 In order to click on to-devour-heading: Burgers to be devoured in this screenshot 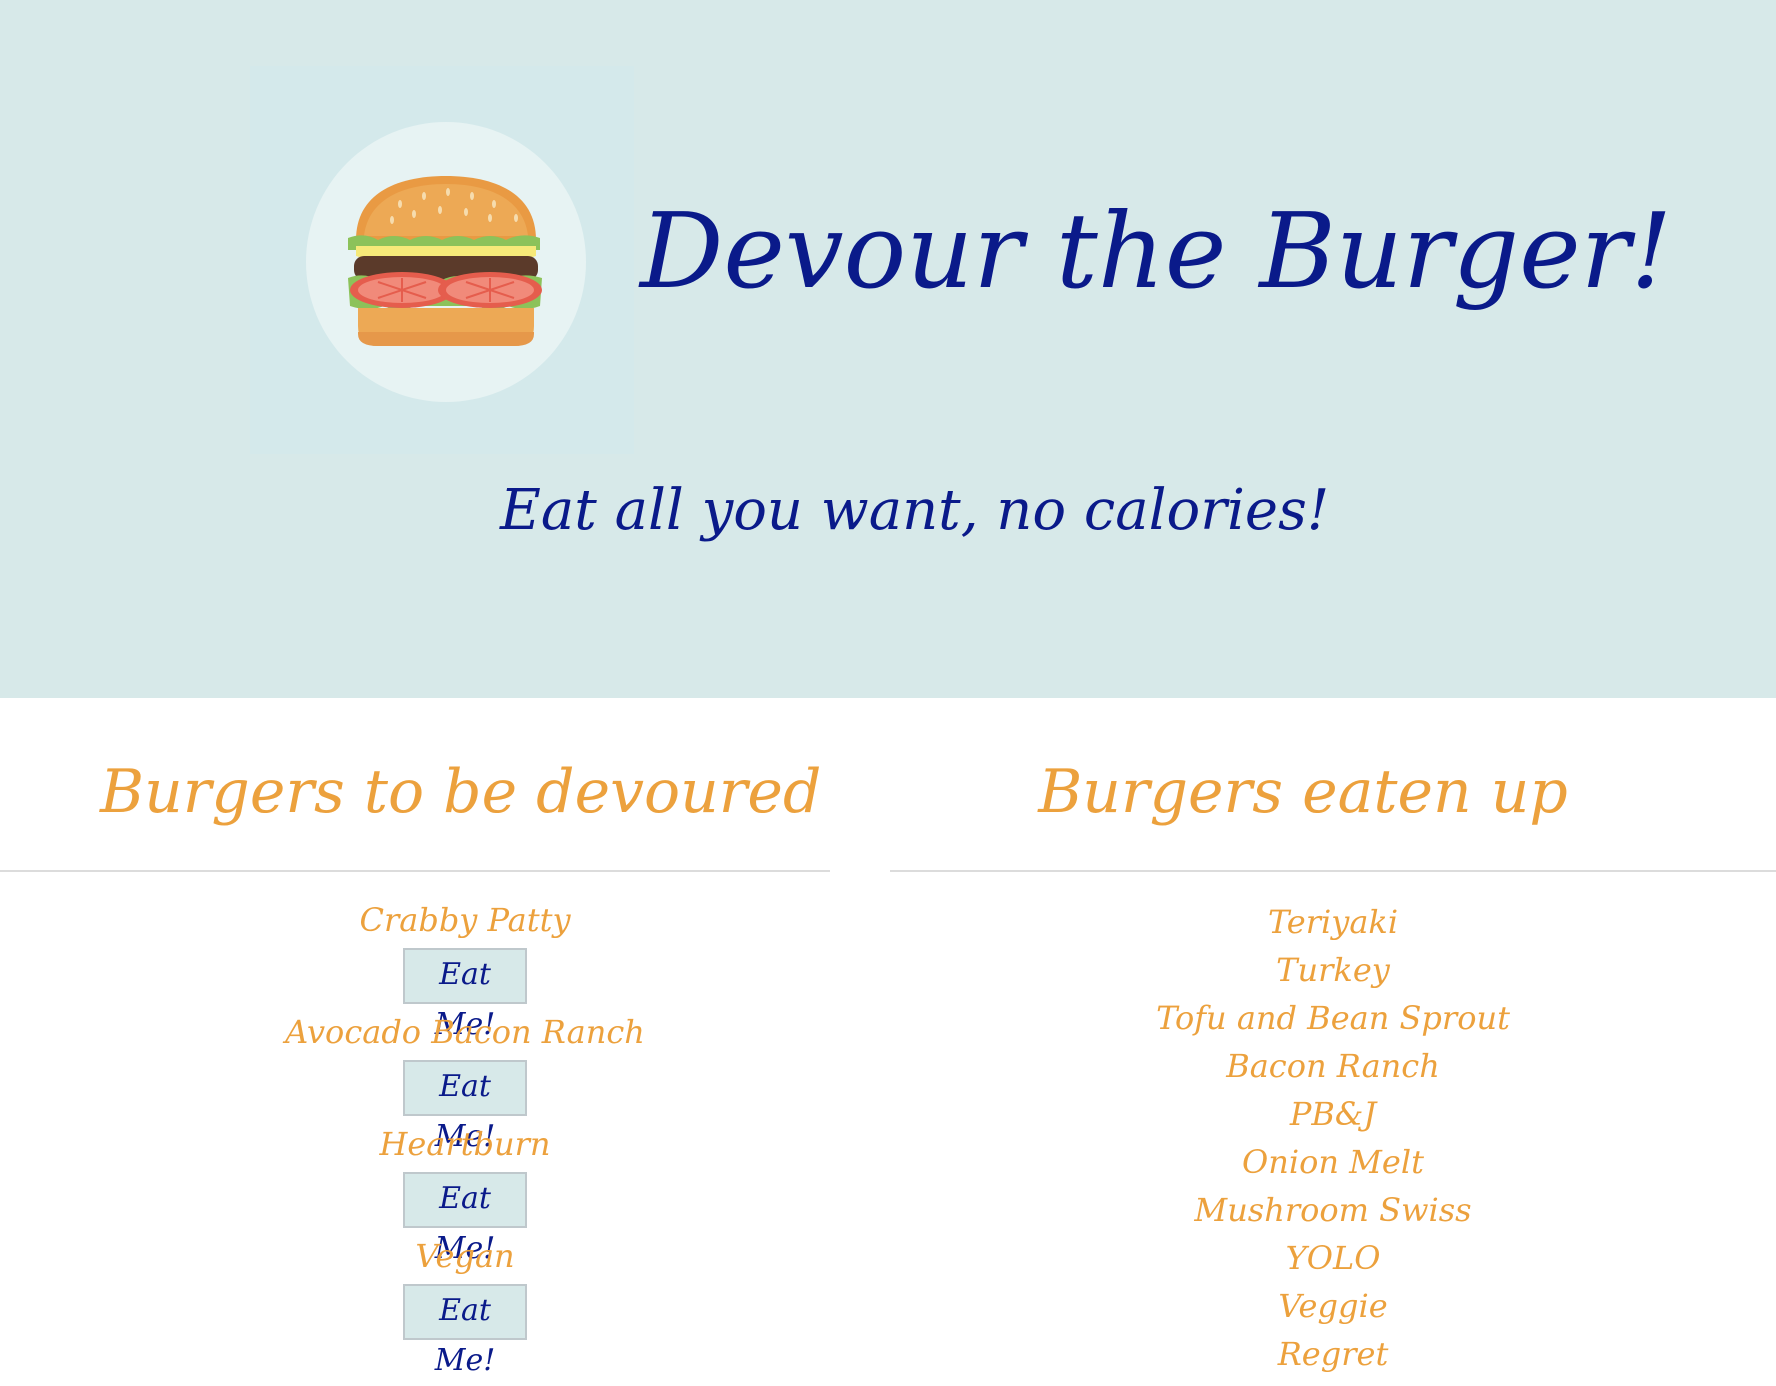, I will do `click(461, 792)`.